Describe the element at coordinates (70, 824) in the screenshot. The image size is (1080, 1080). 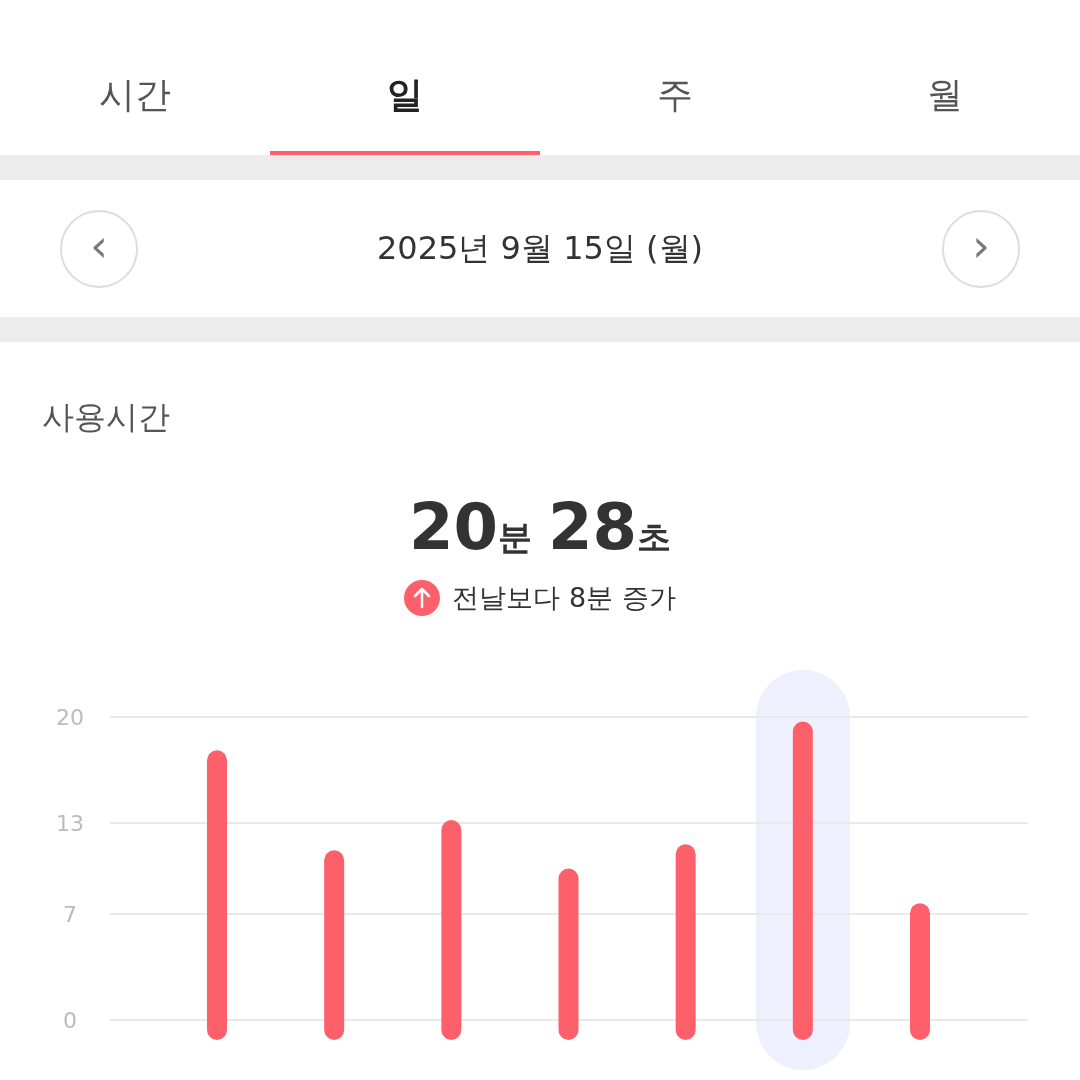
I see `y-axis-label: 13` at that location.